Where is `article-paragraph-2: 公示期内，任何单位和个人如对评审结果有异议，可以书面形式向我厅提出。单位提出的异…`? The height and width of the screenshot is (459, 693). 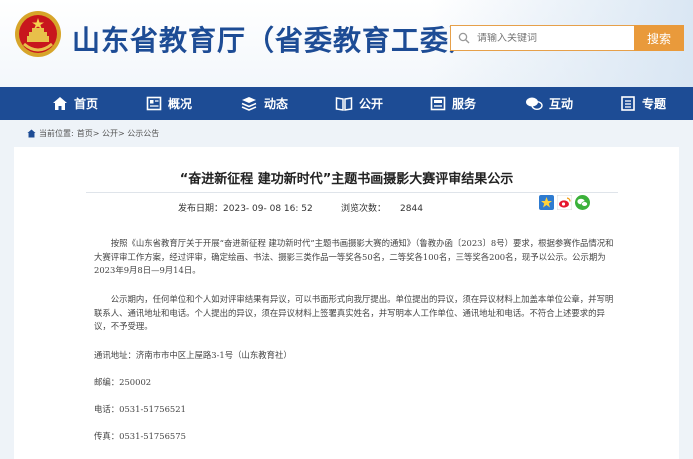 article-paragraph-2: 公示期内，任何单位和个人如对评审结果有异议，可以书面形式向我厅提出。单位提出的异… is located at coordinates (354, 312).